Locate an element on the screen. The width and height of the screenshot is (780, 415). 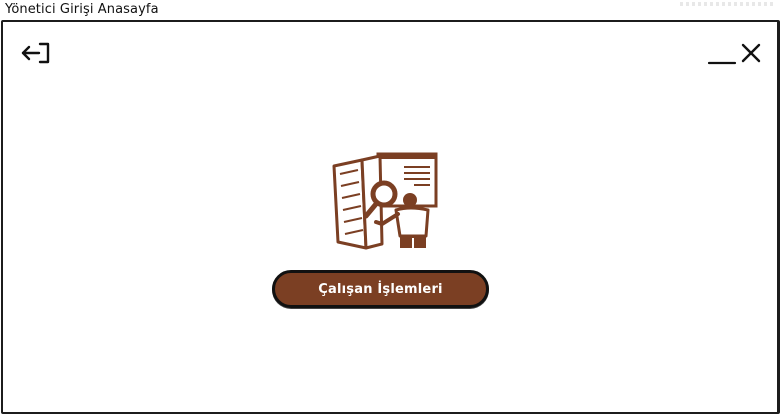
employee-operations-button: Çalışan İşlemleri is located at coordinates (380, 289).